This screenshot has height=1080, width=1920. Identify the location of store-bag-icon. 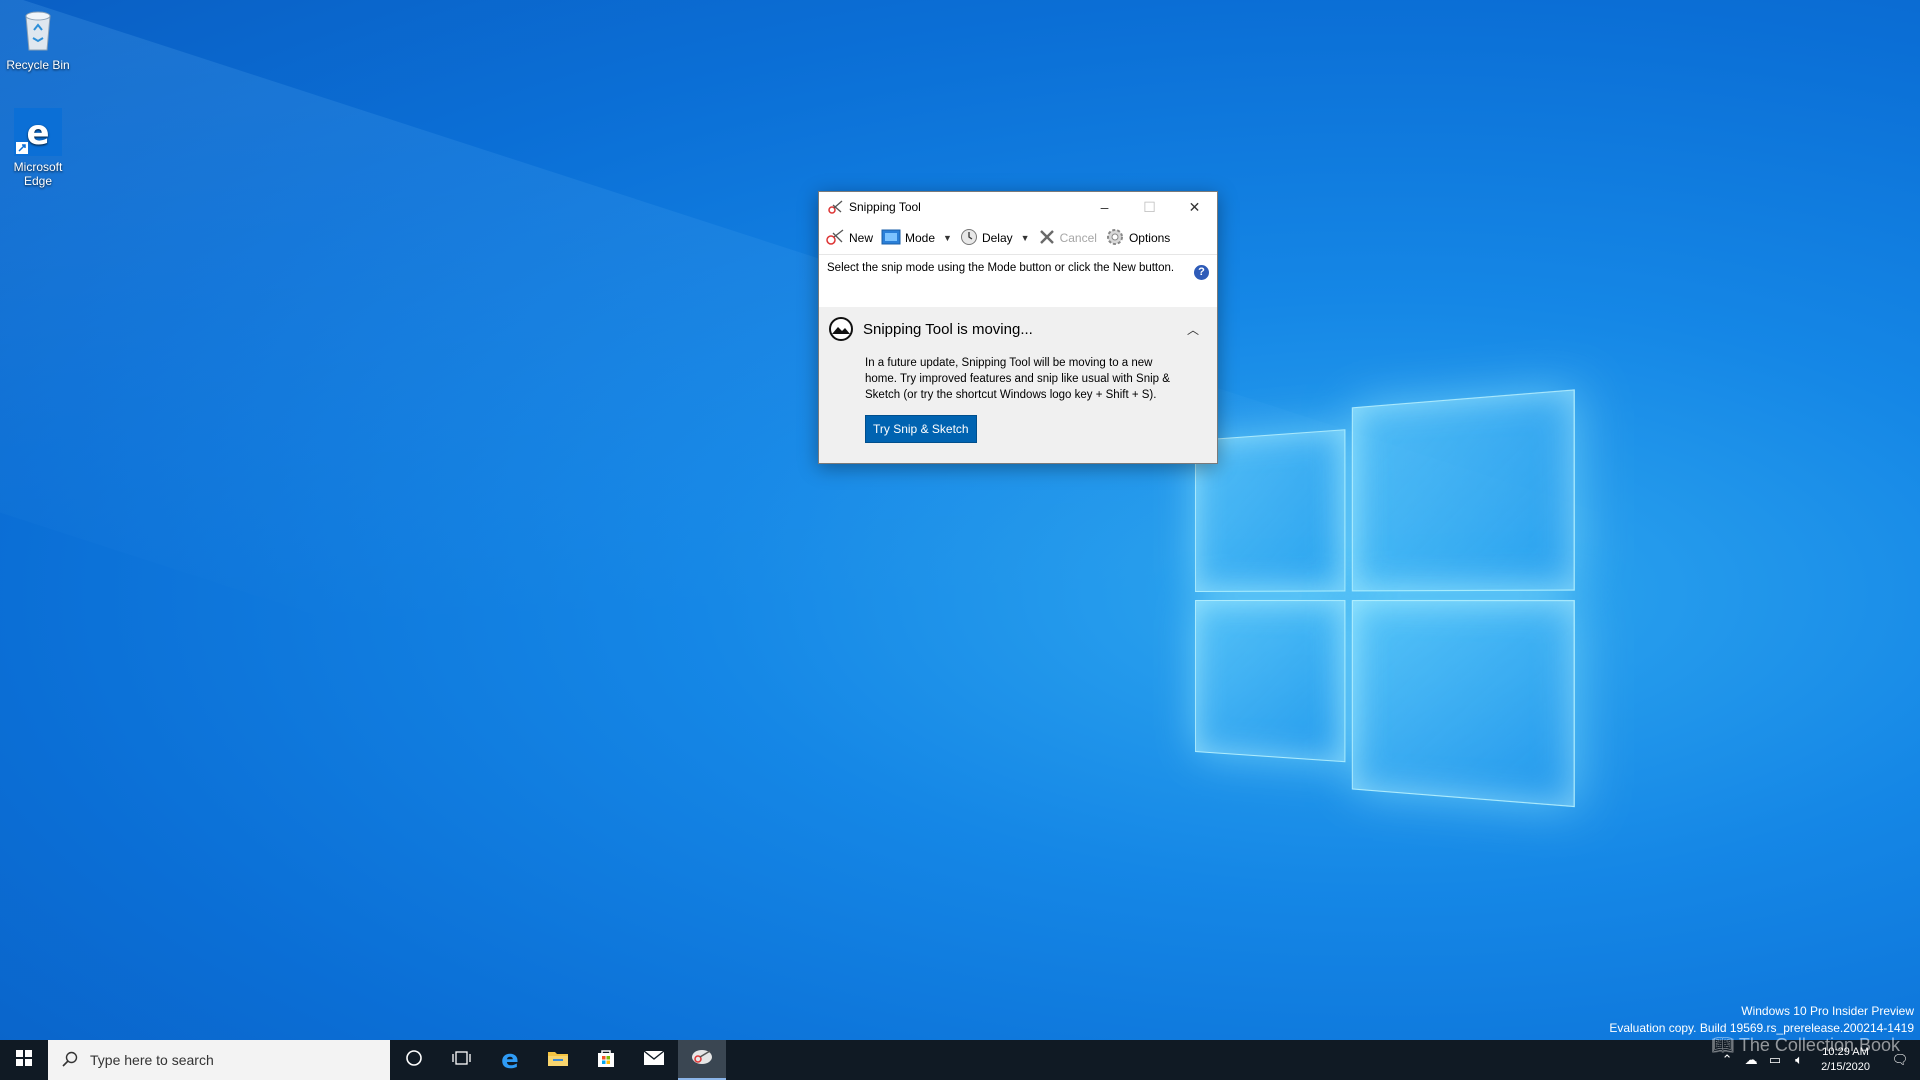
(606, 1060).